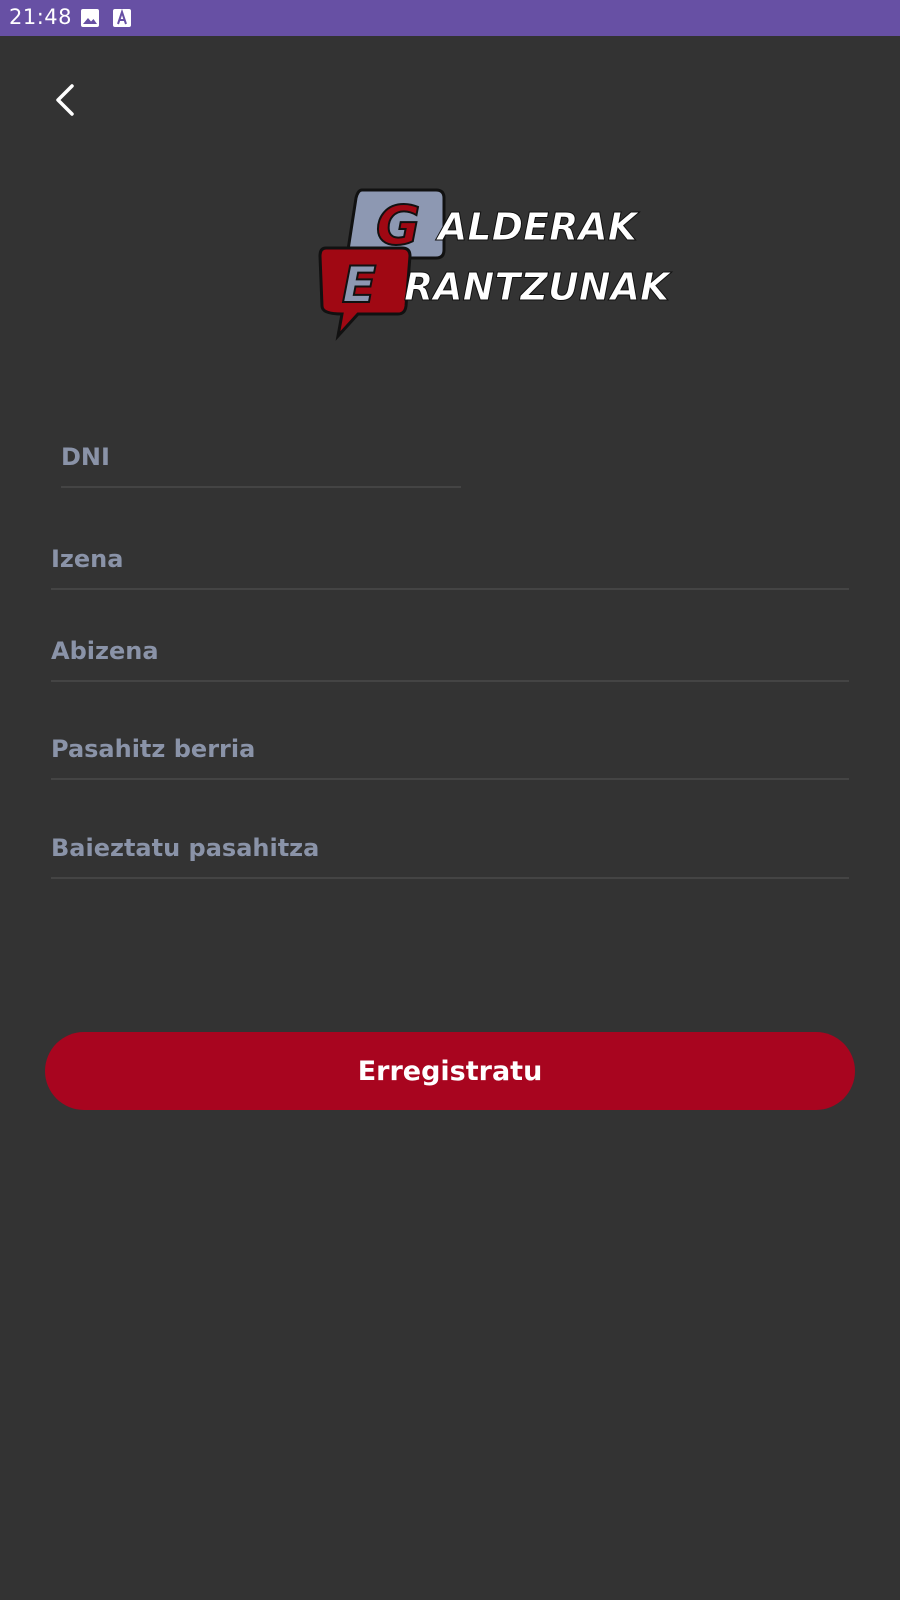 Image resolution: width=900 pixels, height=1600 pixels. I want to click on logo-graphic: G E ALDERAK RANTZUNAK, so click(495, 264).